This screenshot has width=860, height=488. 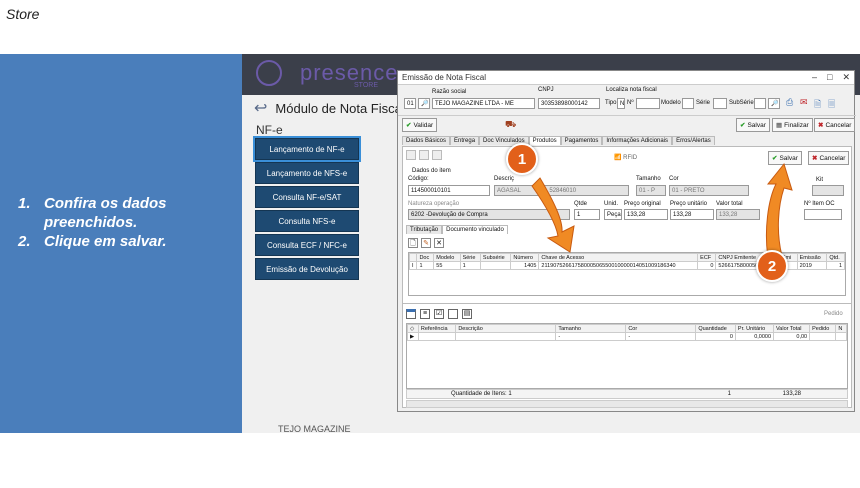 What do you see at coordinates (720, 103) in the screenshot?
I see `serie-field` at bounding box center [720, 103].